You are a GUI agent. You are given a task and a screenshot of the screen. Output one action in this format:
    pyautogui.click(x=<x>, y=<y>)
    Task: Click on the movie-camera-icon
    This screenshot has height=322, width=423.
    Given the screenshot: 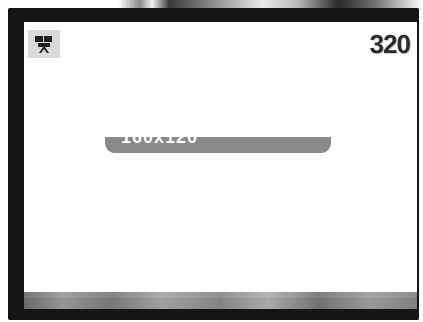 What is the action you would take?
    pyautogui.click(x=43, y=44)
    